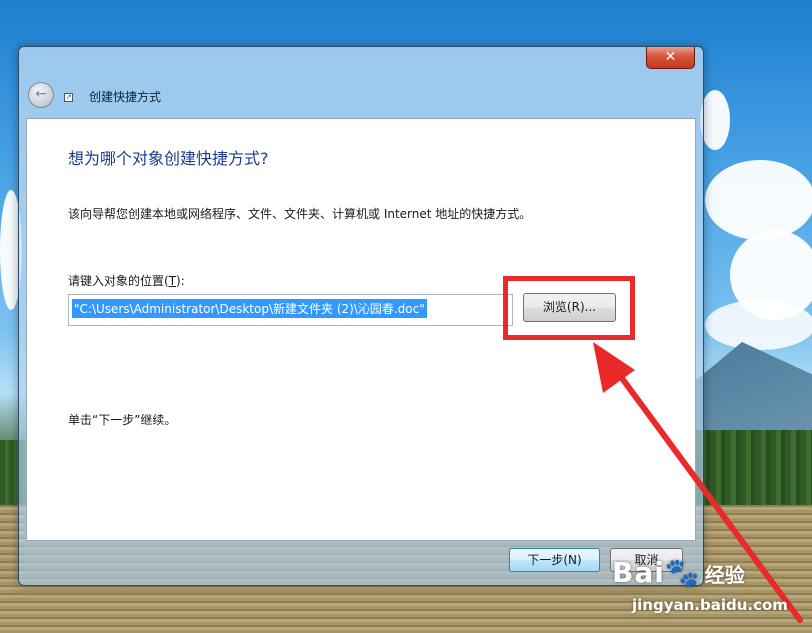 This screenshot has height=633, width=812. Describe the element at coordinates (638, 572) in the screenshot. I see `watermark-brand: Bai` at that location.